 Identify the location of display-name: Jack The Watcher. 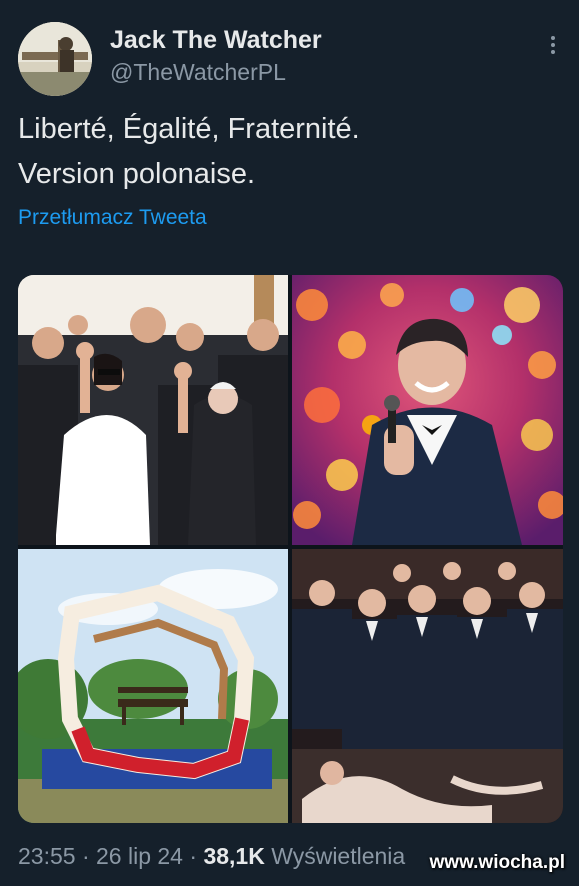
(216, 40).